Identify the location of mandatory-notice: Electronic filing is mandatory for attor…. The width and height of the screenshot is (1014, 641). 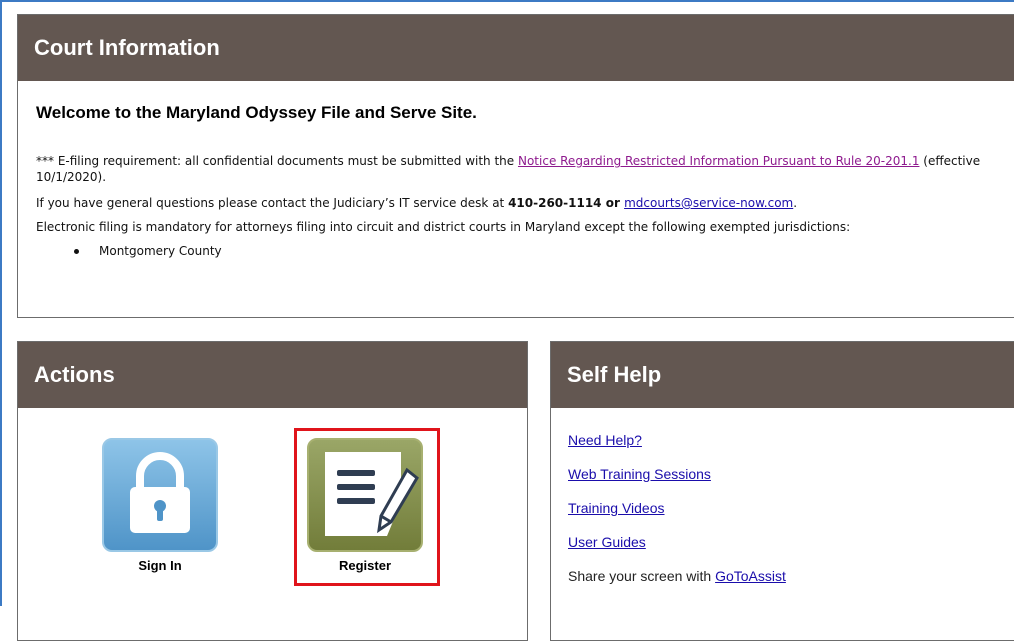
(443, 227).